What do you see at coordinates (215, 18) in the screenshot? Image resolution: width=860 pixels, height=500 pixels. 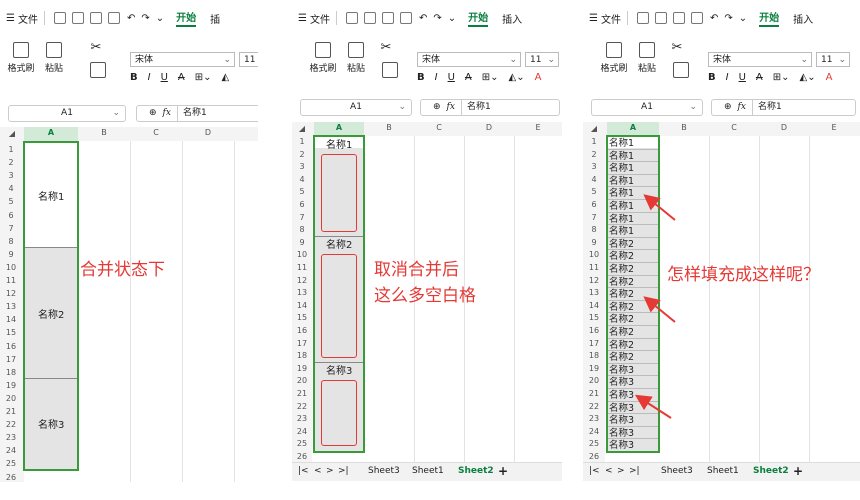 I see `tab-insert: 插` at bounding box center [215, 18].